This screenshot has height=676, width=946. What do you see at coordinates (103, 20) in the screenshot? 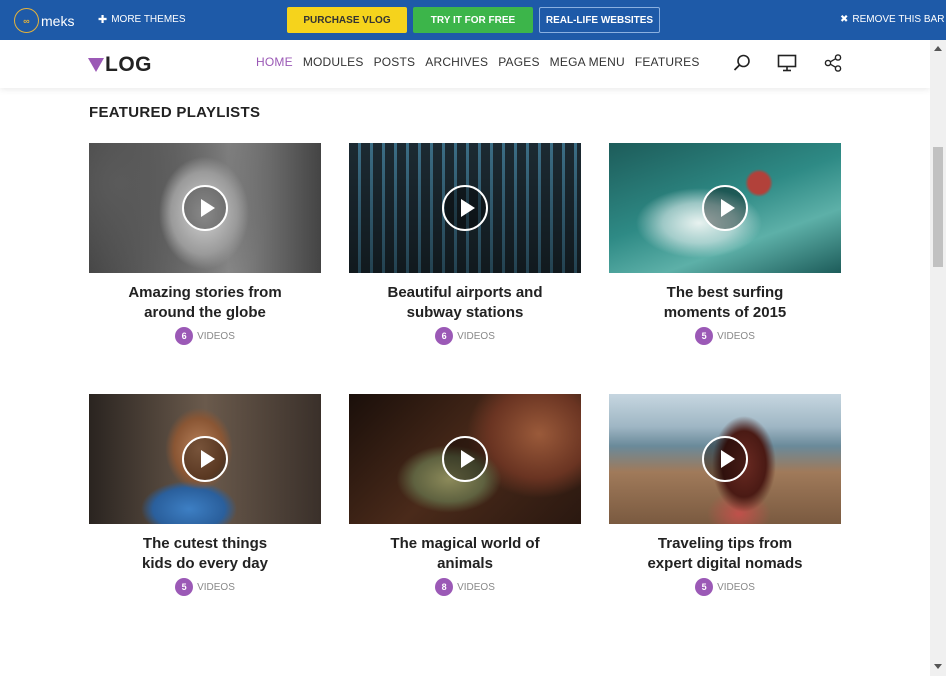
I see `plus-icon: ✚` at bounding box center [103, 20].